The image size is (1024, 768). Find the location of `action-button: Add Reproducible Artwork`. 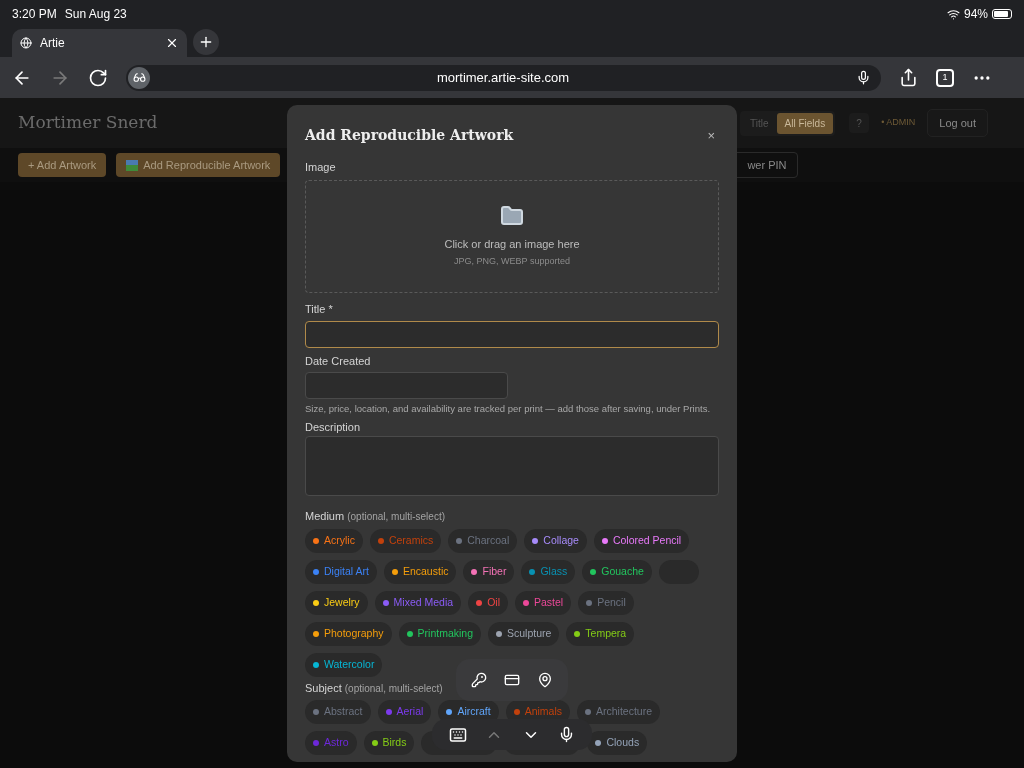

action-button: Add Reproducible Artwork is located at coordinates (198, 165).